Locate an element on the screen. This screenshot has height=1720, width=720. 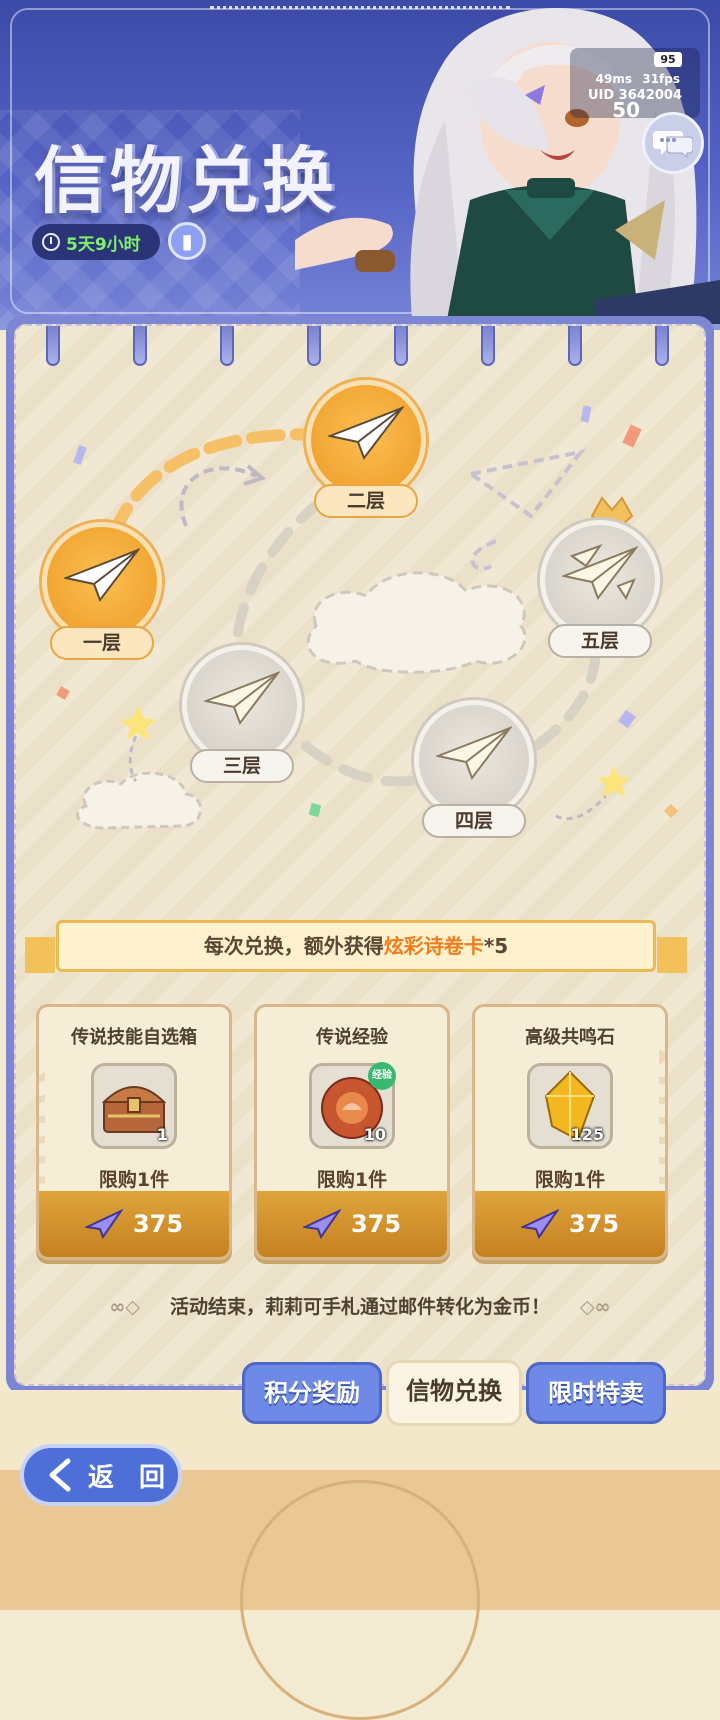
floor-node-4: 四层 is located at coordinates (474, 769).